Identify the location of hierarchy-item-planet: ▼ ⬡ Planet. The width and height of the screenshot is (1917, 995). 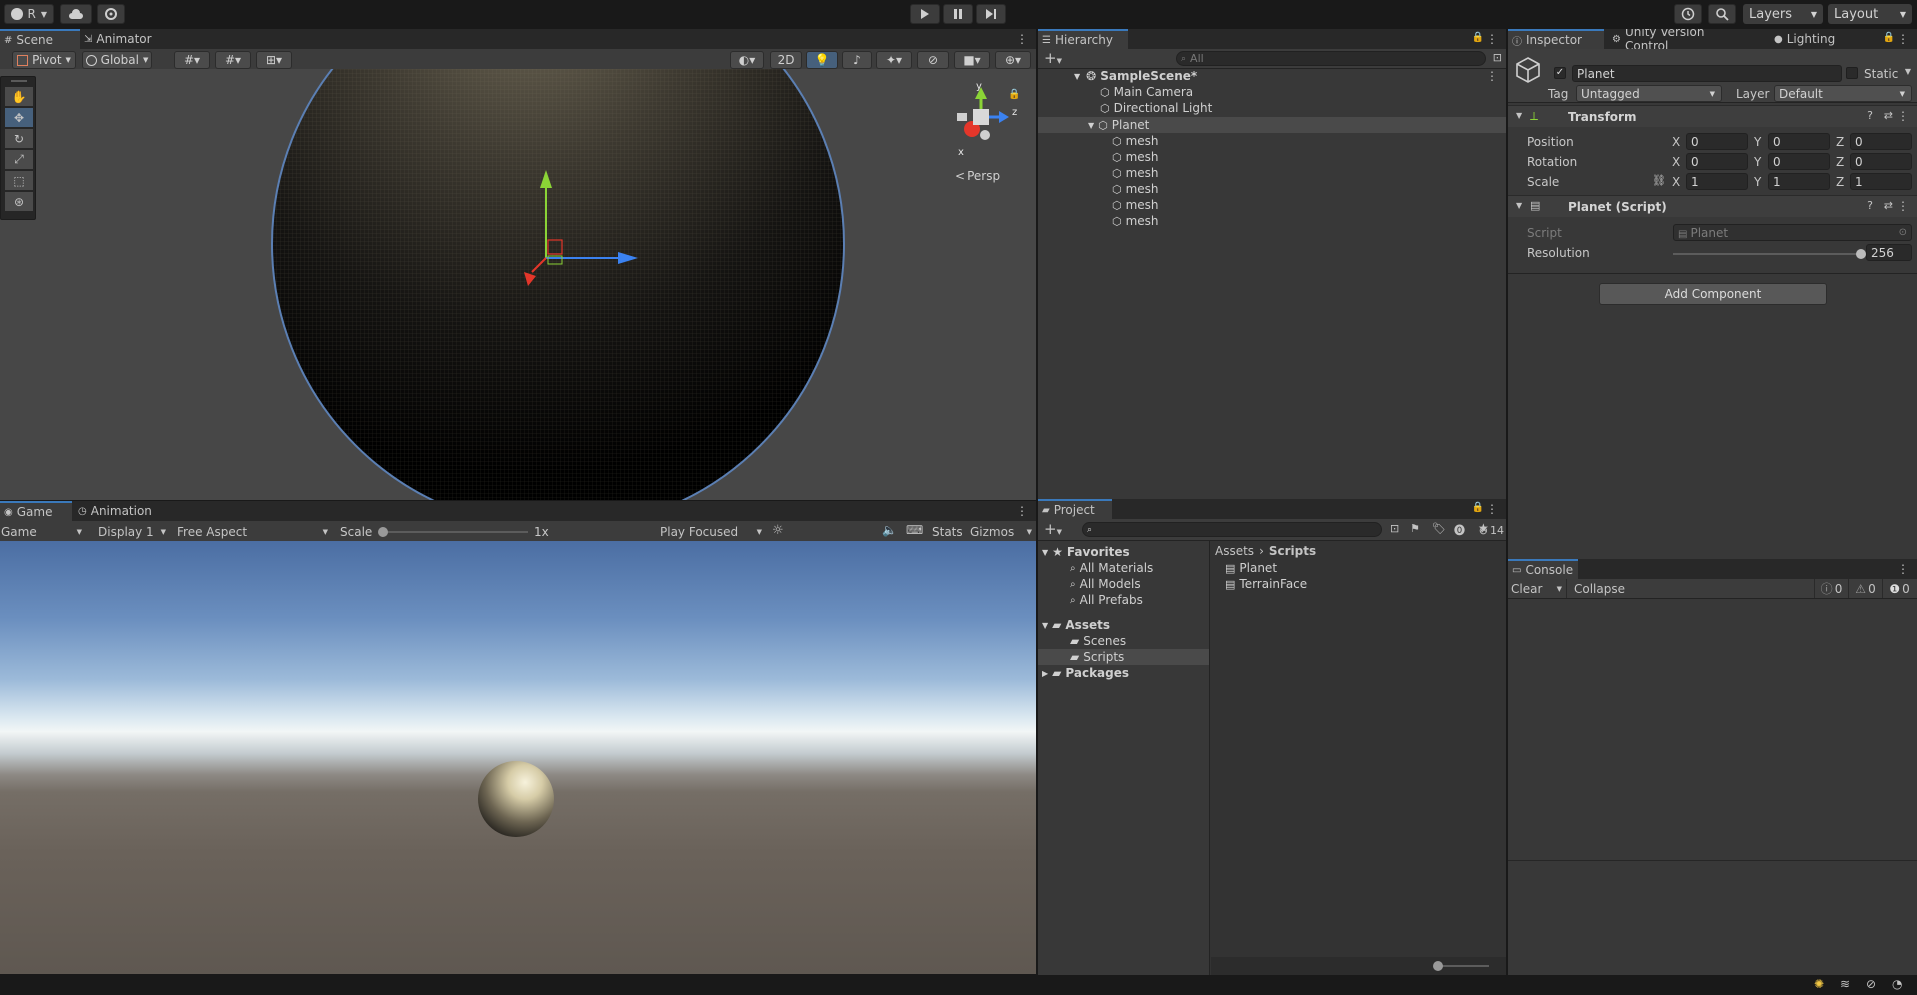
(1118, 125).